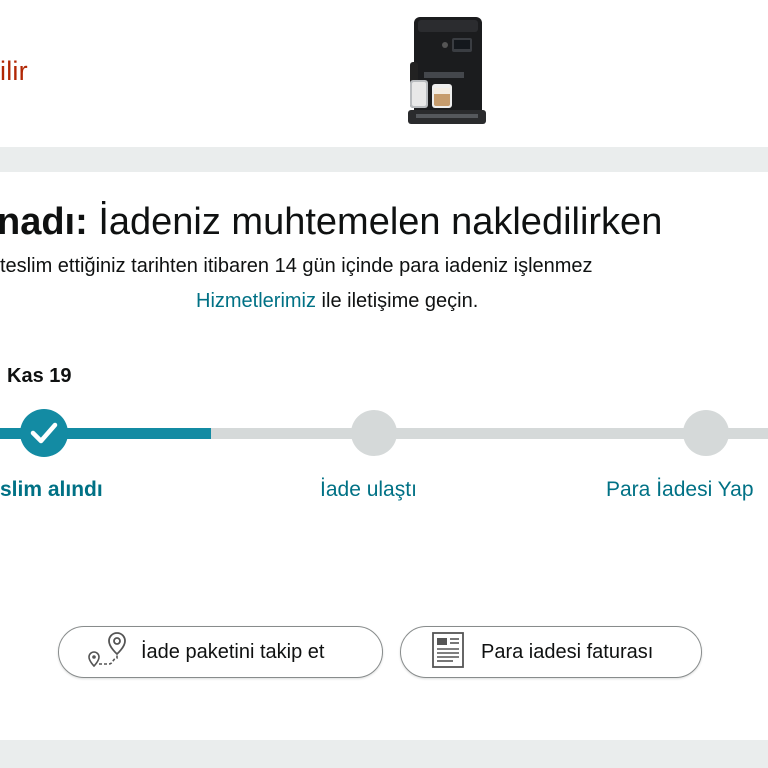 The image size is (768, 768). I want to click on step-refund-marker, so click(706, 433).